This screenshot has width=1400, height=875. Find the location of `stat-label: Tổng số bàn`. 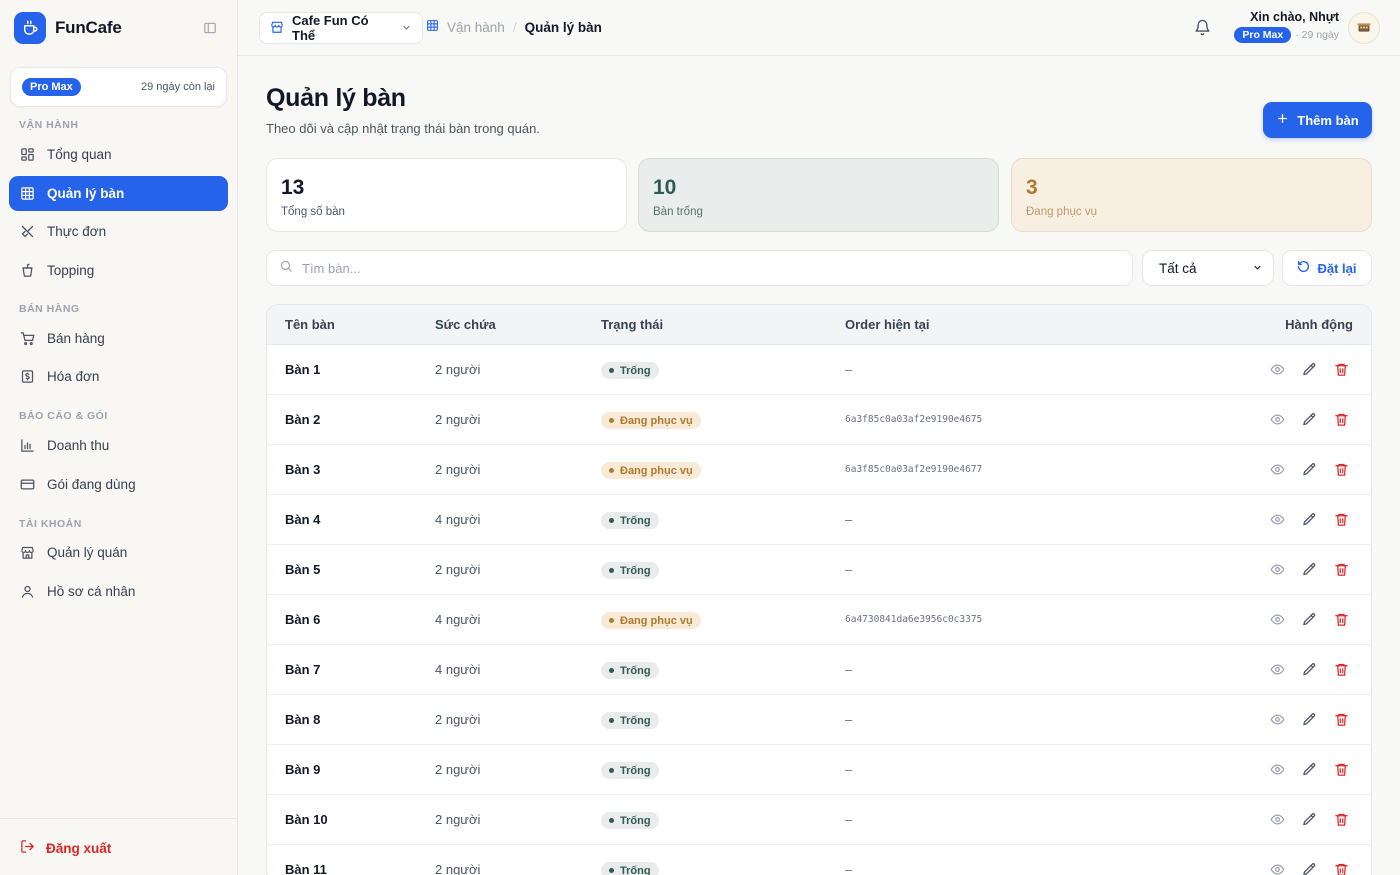

stat-label: Tổng số bàn is located at coordinates (313, 212).